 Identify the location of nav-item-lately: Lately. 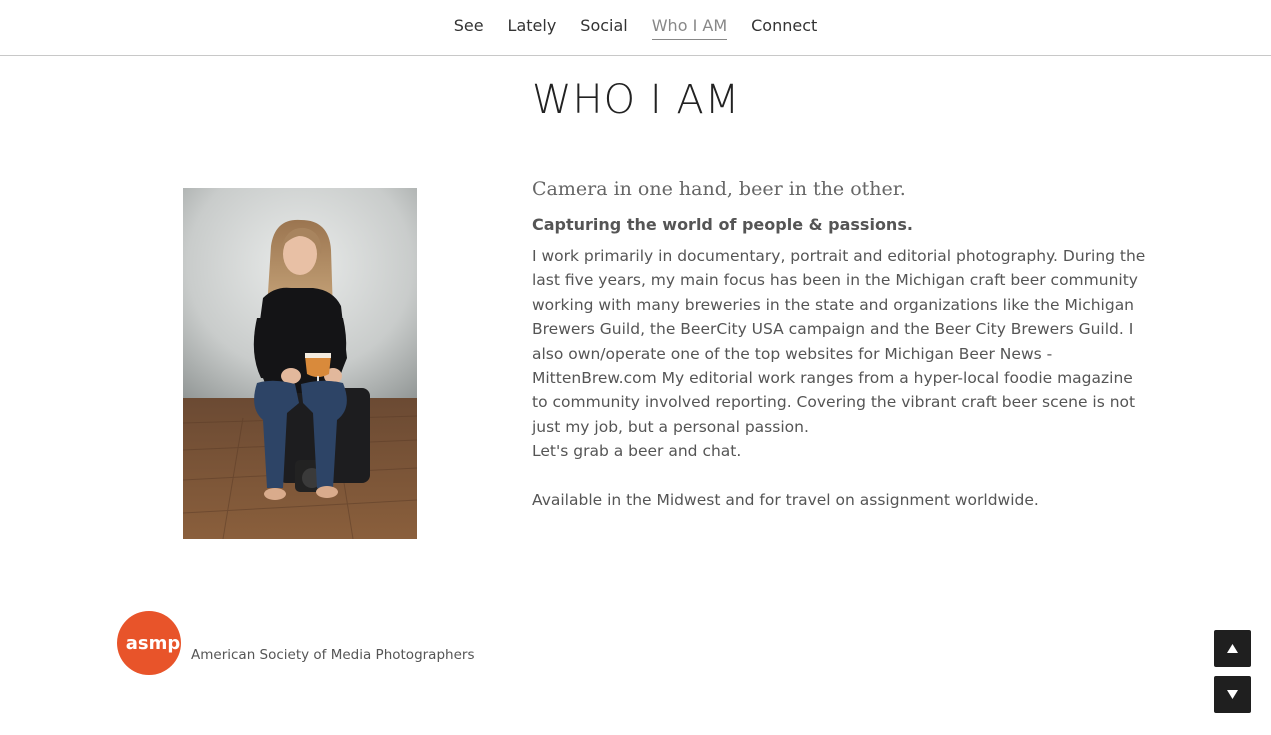
(532, 26).